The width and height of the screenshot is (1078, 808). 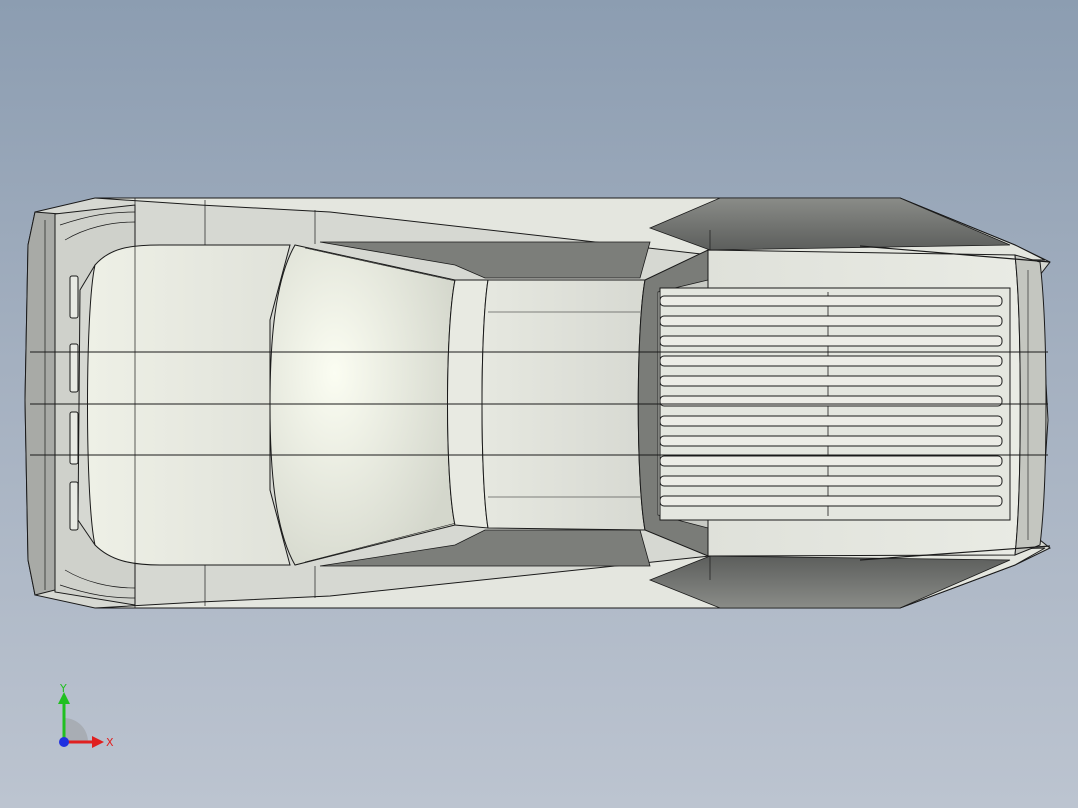 I want to click on roof-panel, so click(x=563, y=405).